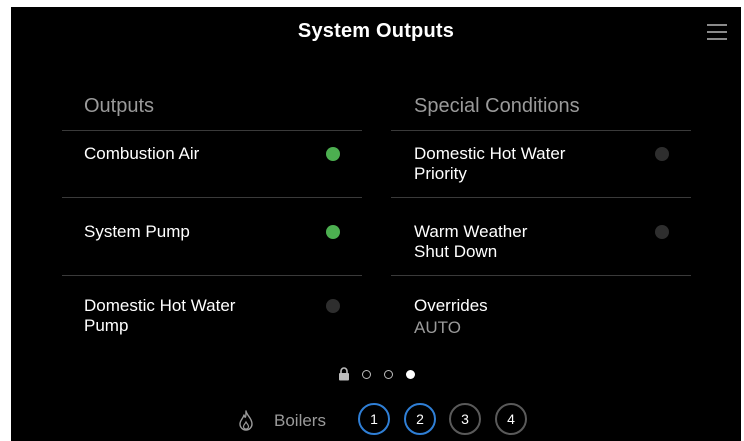 This screenshot has width=744, height=441. Describe the element at coordinates (420, 419) in the screenshot. I see `boiler-2-button: 2` at that location.